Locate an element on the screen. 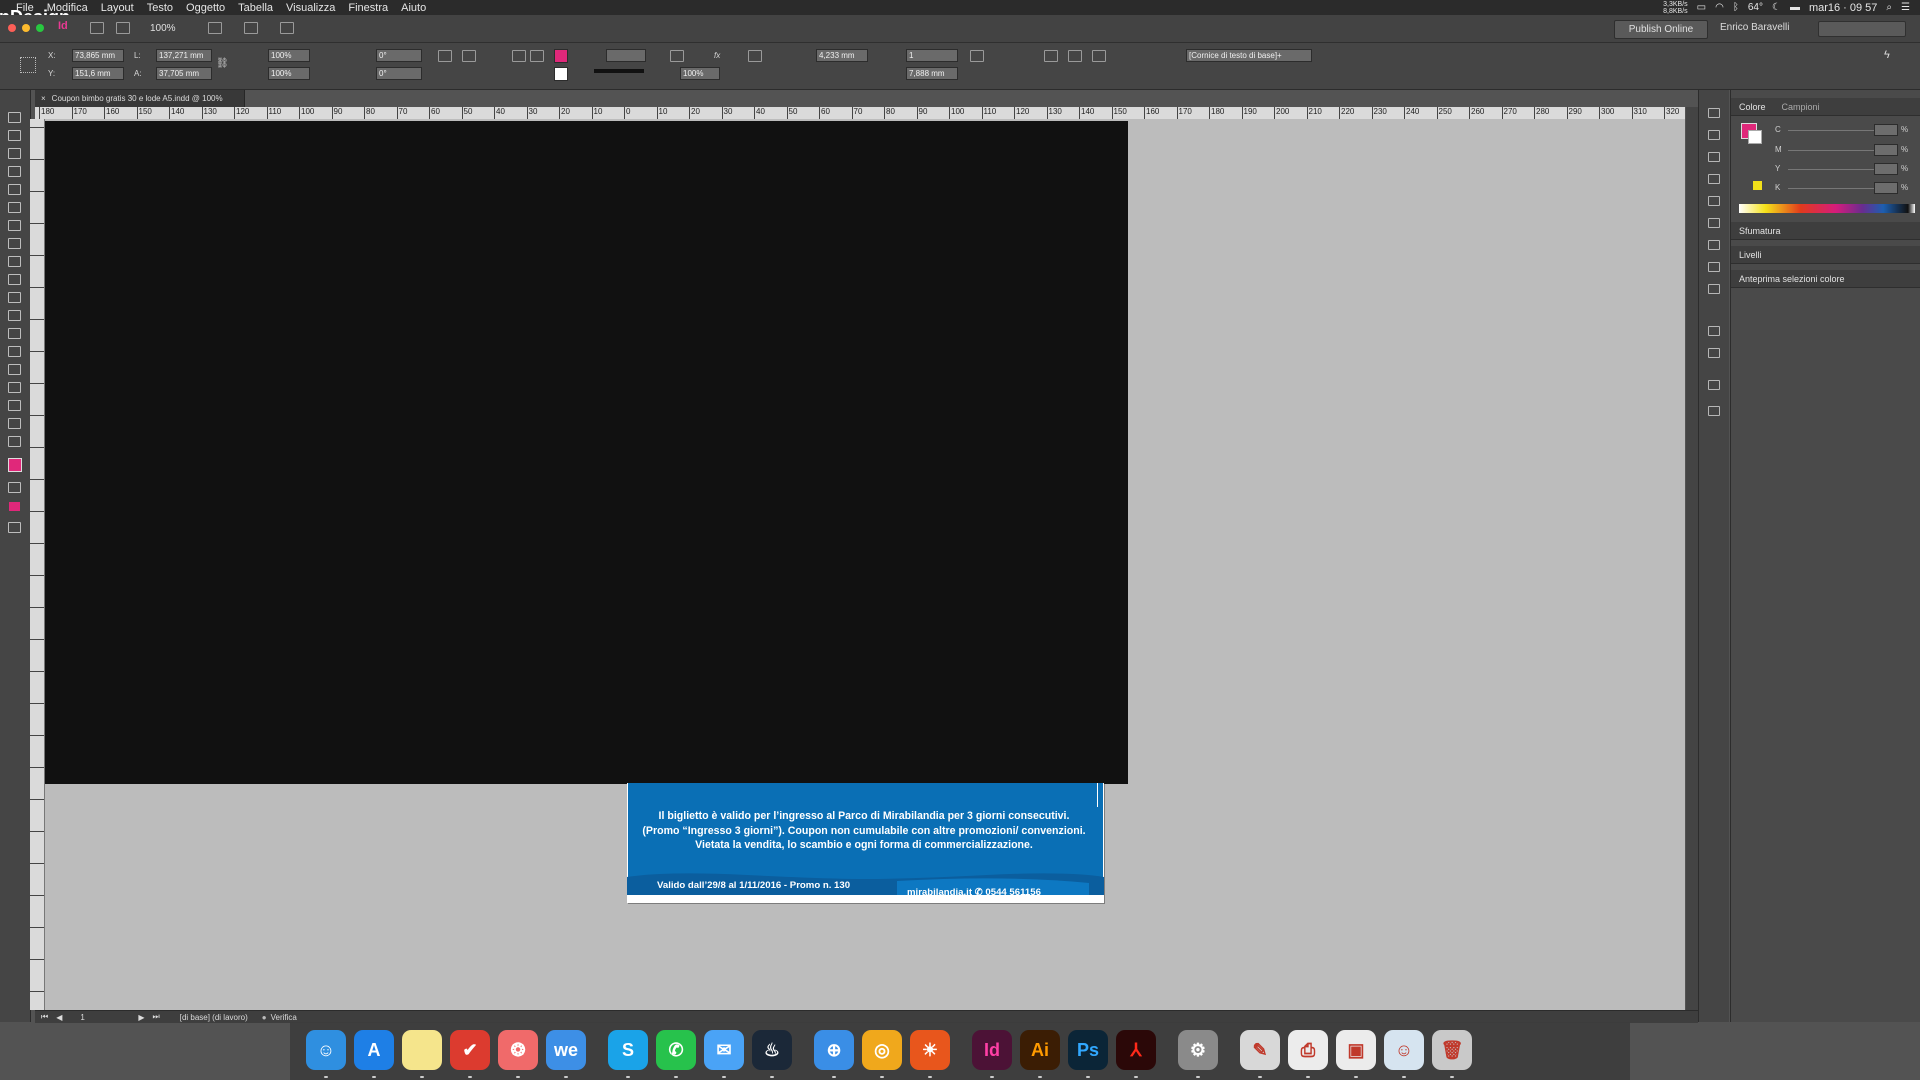 The image size is (1920, 1080). screen-mode-tool-icon is located at coordinates (14, 527).